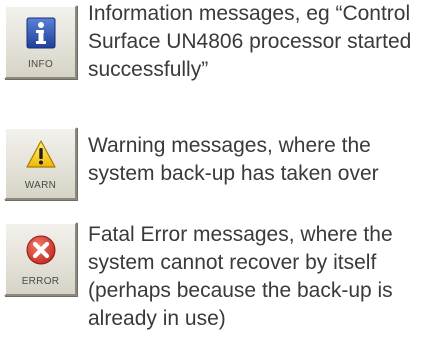 The width and height of the screenshot is (443, 349). I want to click on warning-icon, so click(40, 154).